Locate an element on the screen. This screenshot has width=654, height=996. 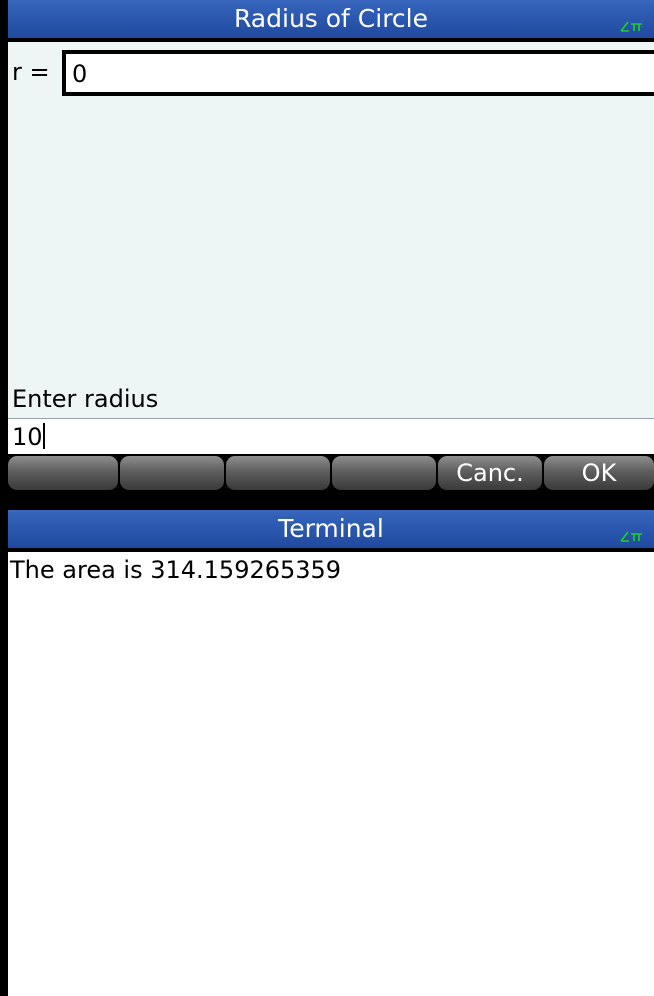
edit-line-text: 10 is located at coordinates (28, 437).